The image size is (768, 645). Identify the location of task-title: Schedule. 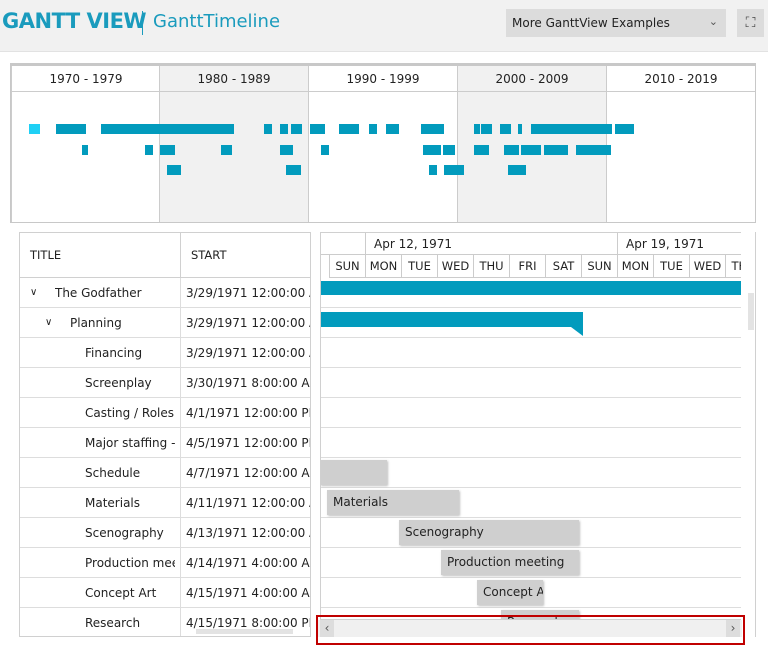
(113, 473).